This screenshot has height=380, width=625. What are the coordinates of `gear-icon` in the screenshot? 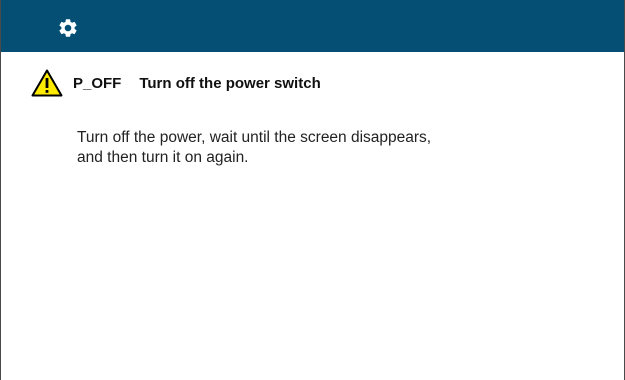 It's located at (68, 28).